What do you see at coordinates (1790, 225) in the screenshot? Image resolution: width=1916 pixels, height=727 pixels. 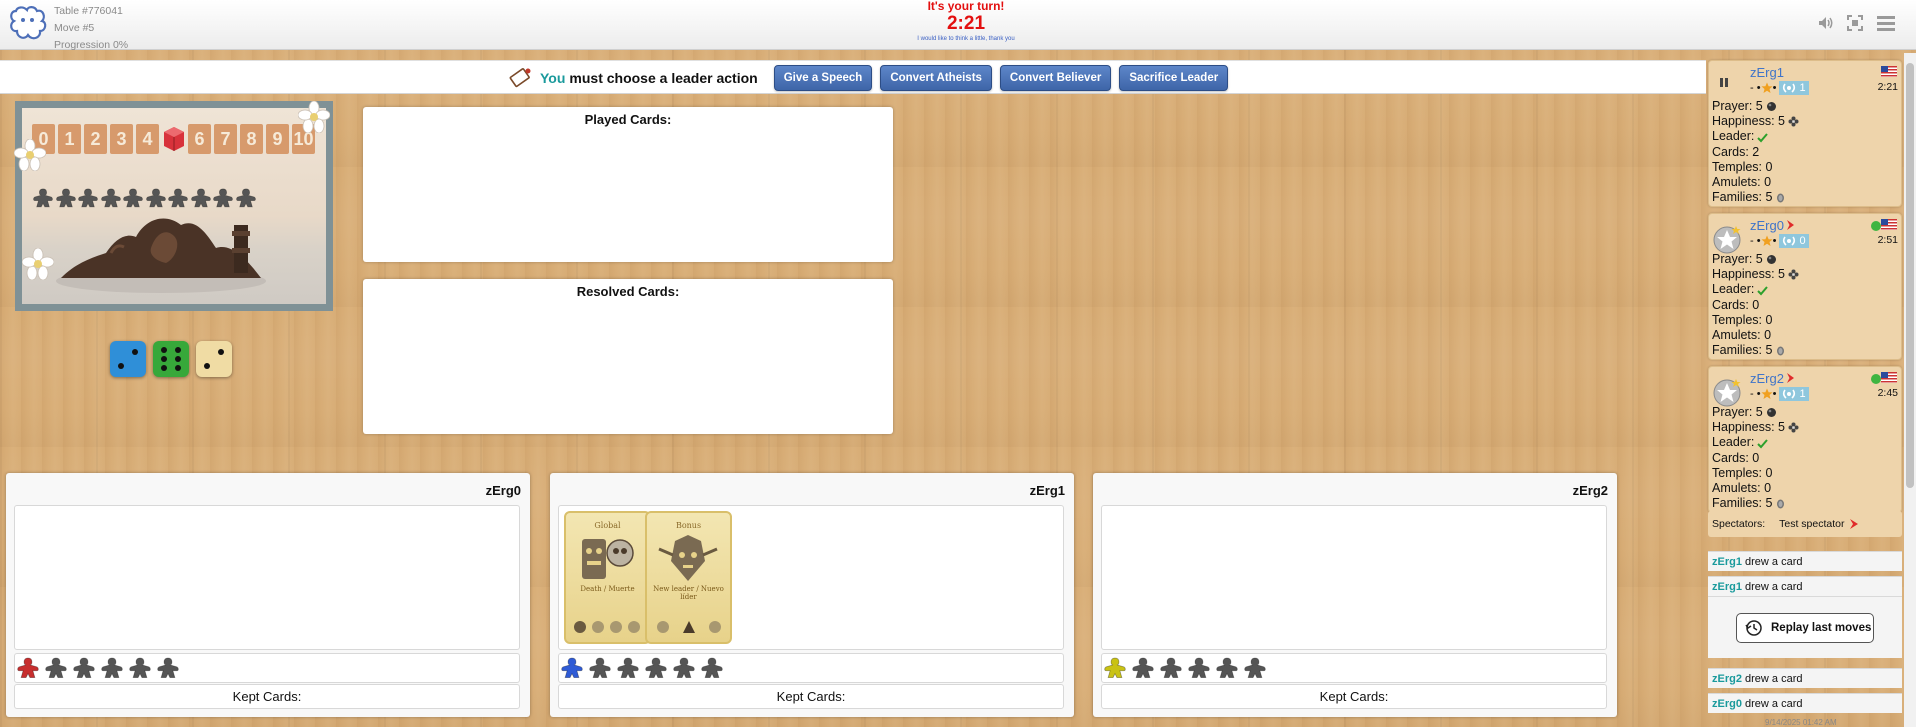 I see `active-arrow-icon` at bounding box center [1790, 225].